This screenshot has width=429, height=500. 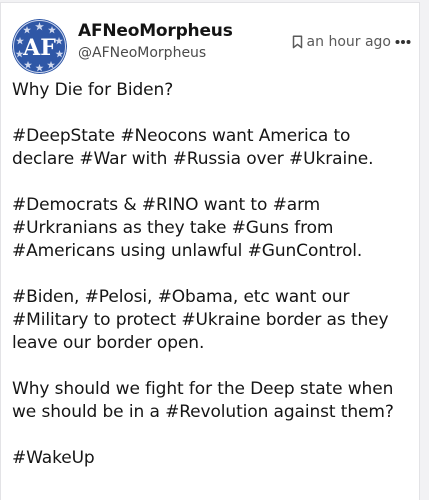 I want to click on more-options-icon, so click(x=403, y=42).